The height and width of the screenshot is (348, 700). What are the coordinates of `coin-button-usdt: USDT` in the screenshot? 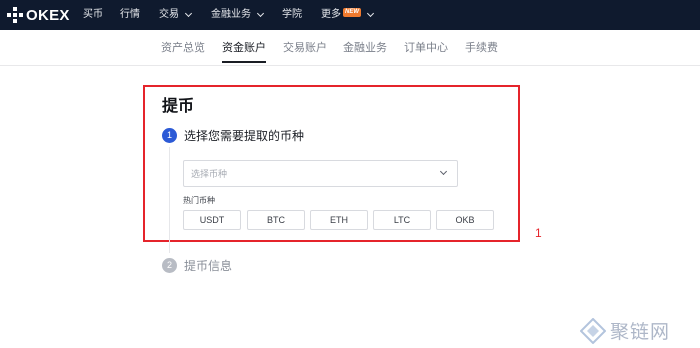 It's located at (212, 220).